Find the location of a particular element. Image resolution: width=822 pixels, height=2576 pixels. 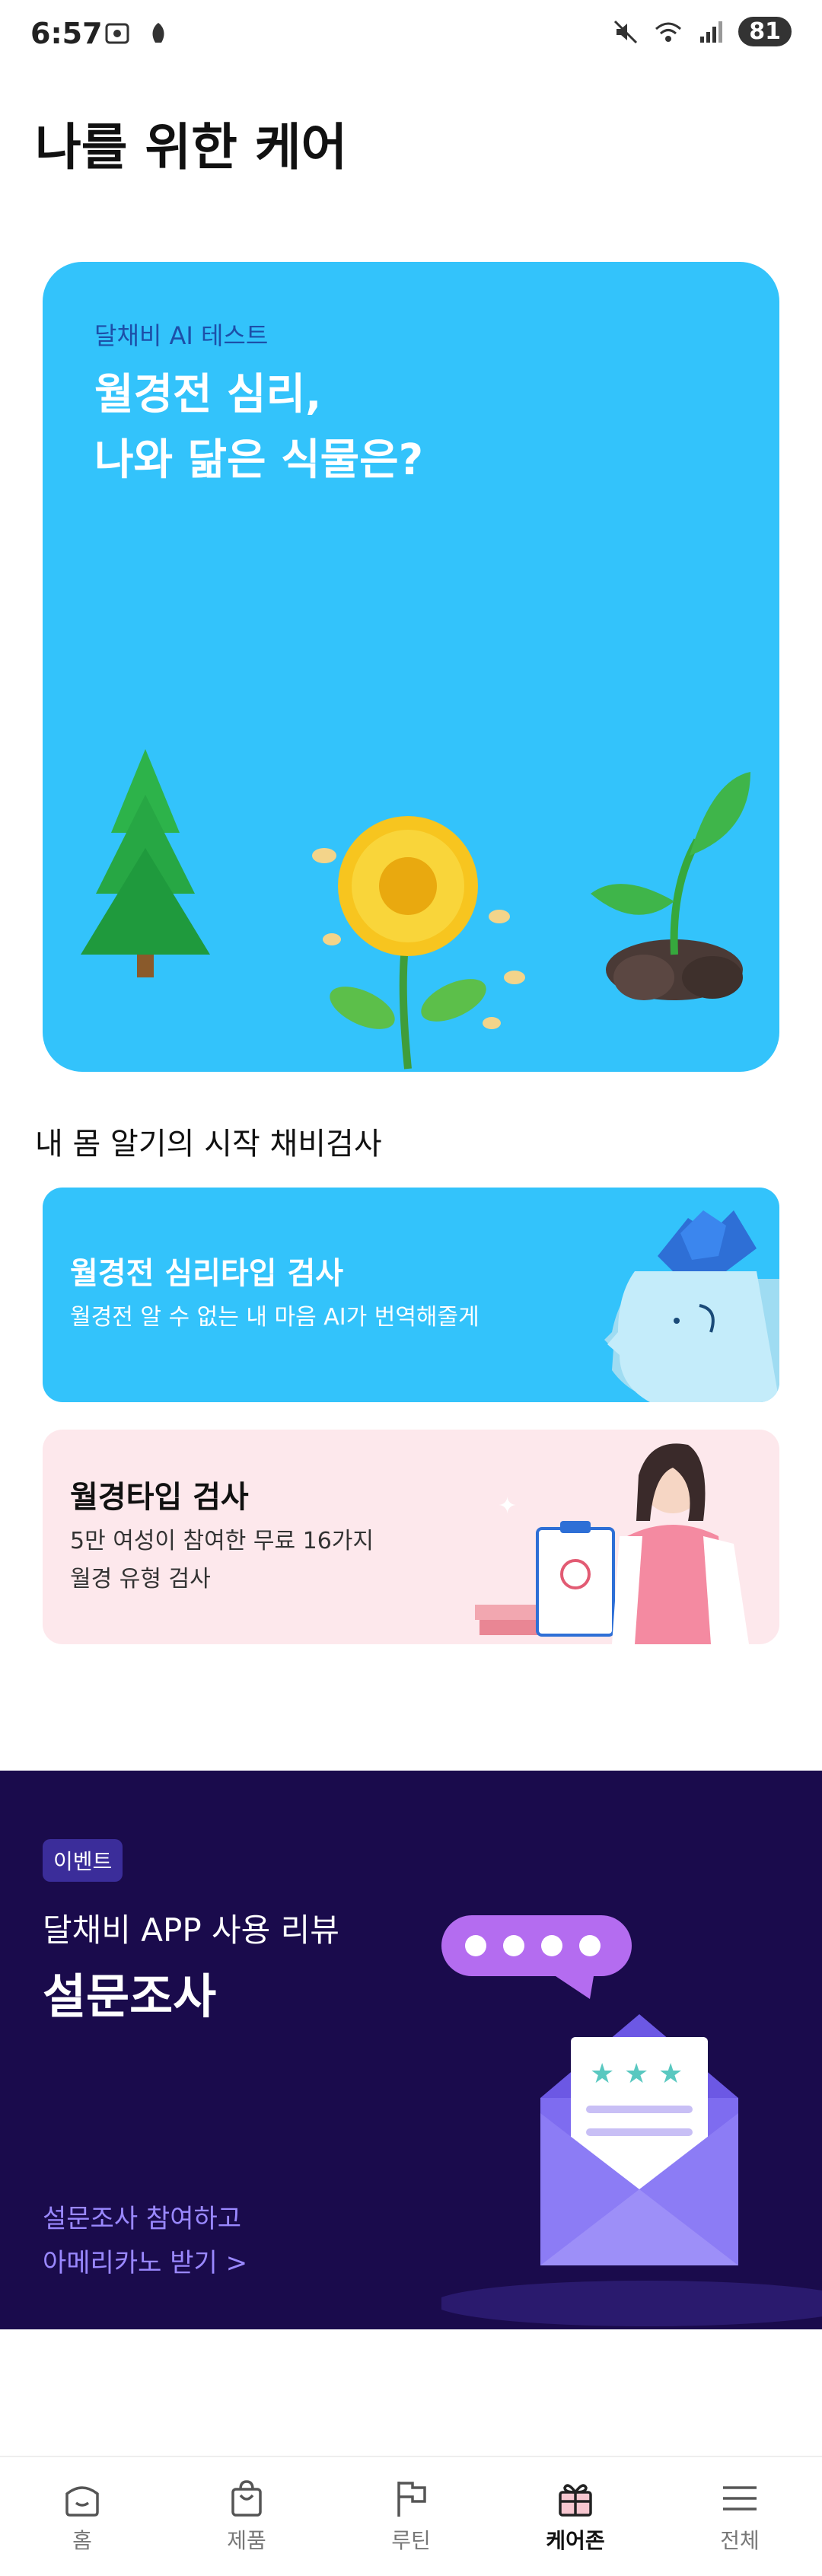

card-title: 월경전 심리타입 검사 is located at coordinates (207, 1273).